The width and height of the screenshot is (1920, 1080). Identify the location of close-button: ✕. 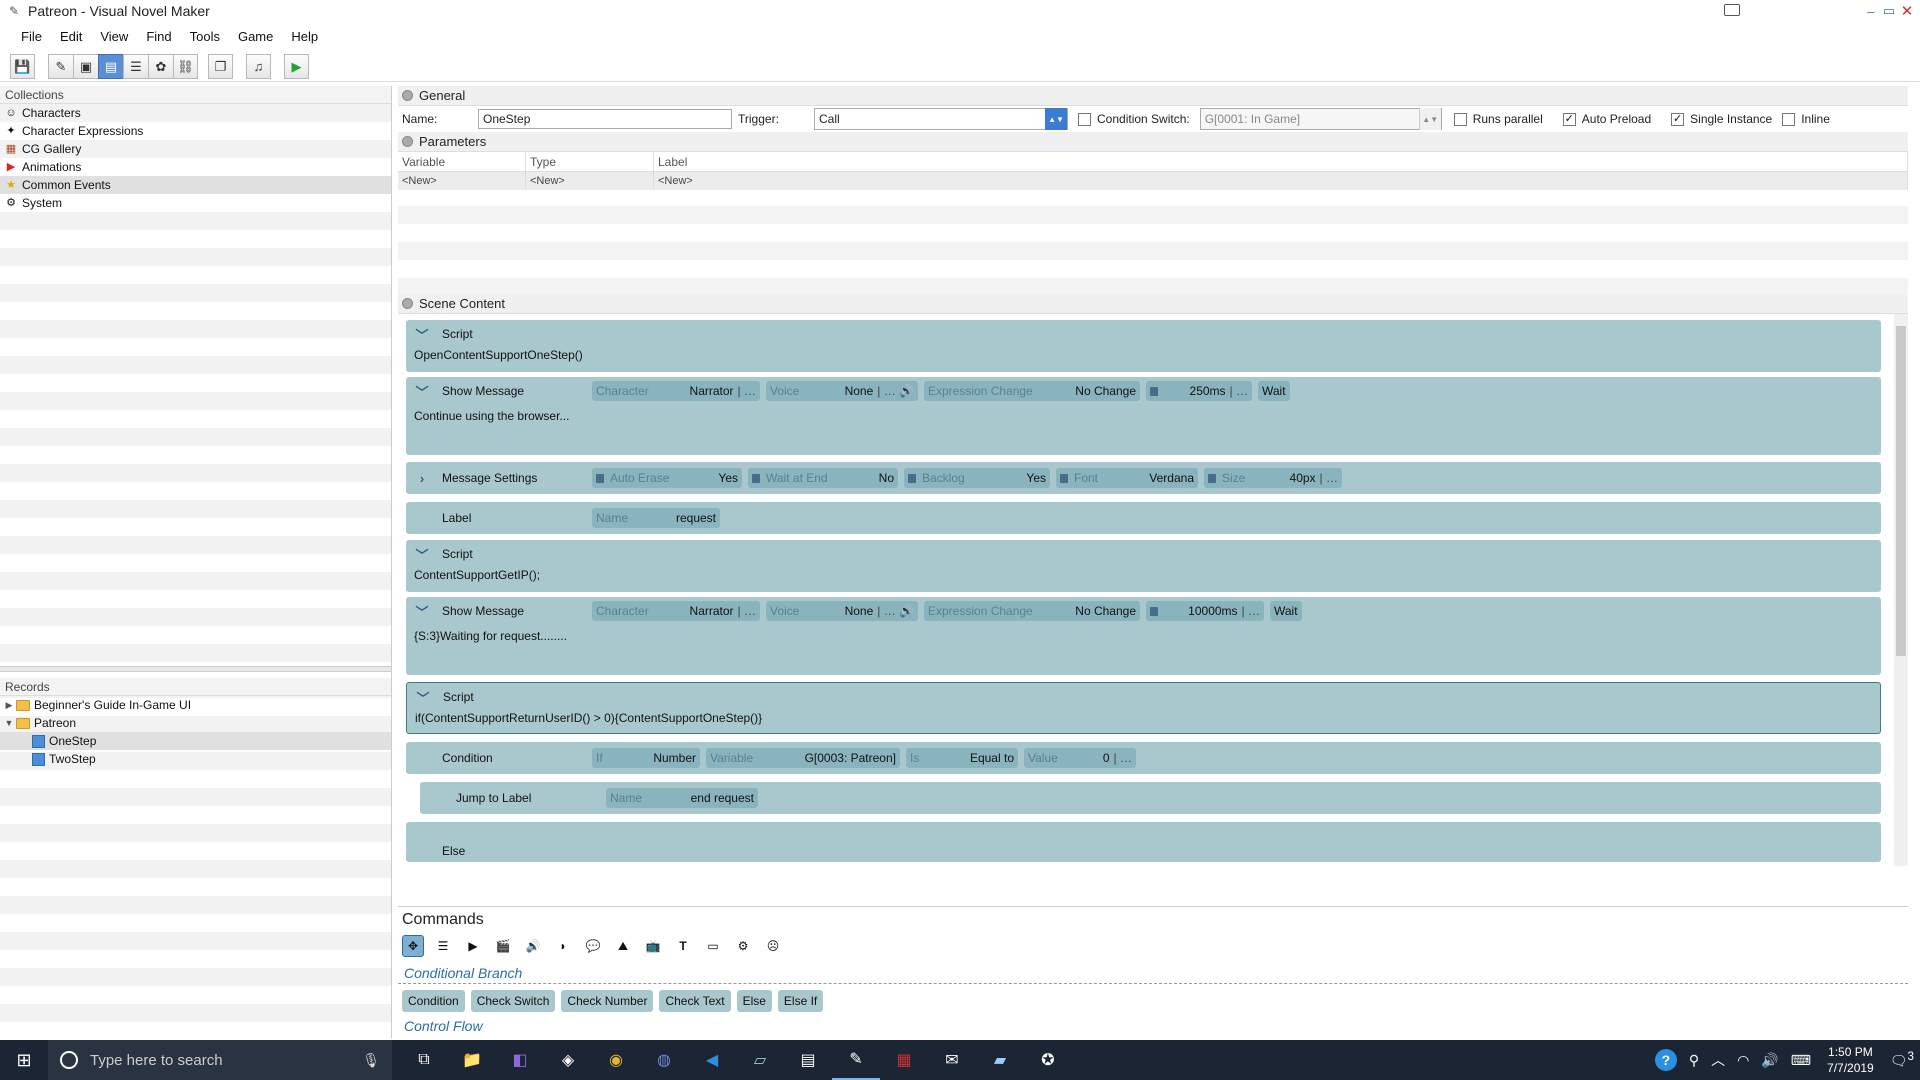
(1907, 11).